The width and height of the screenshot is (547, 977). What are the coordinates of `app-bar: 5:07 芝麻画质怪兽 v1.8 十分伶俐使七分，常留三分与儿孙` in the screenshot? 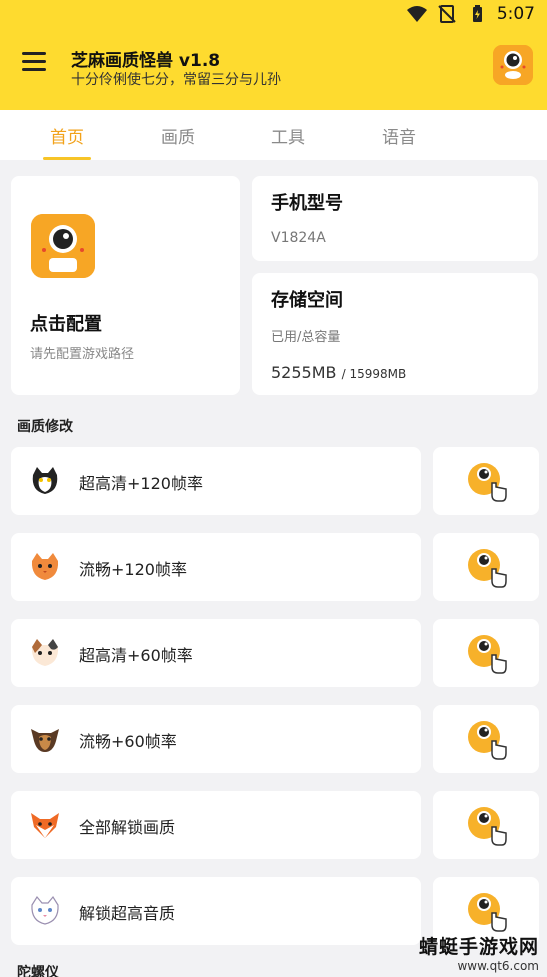 It's located at (273, 55).